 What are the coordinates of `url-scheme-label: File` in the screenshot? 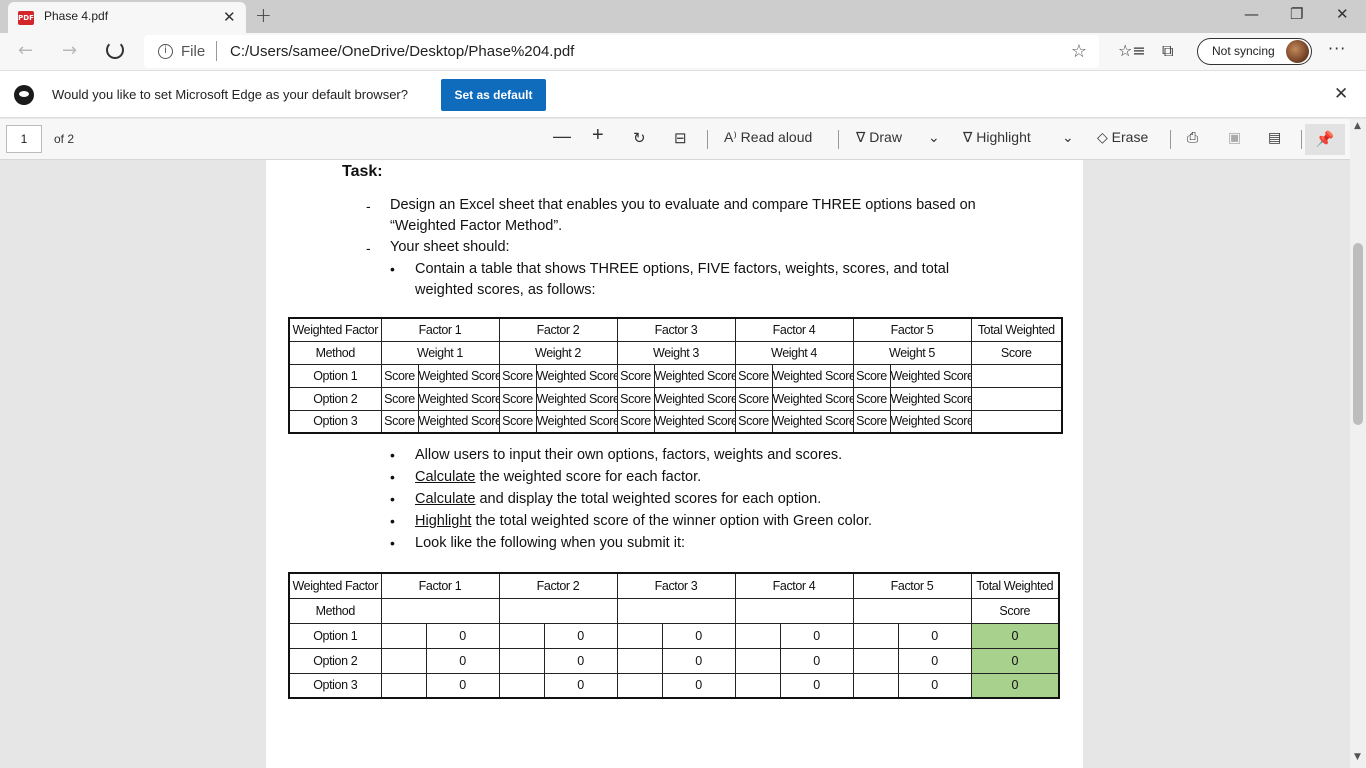 It's located at (193, 51).